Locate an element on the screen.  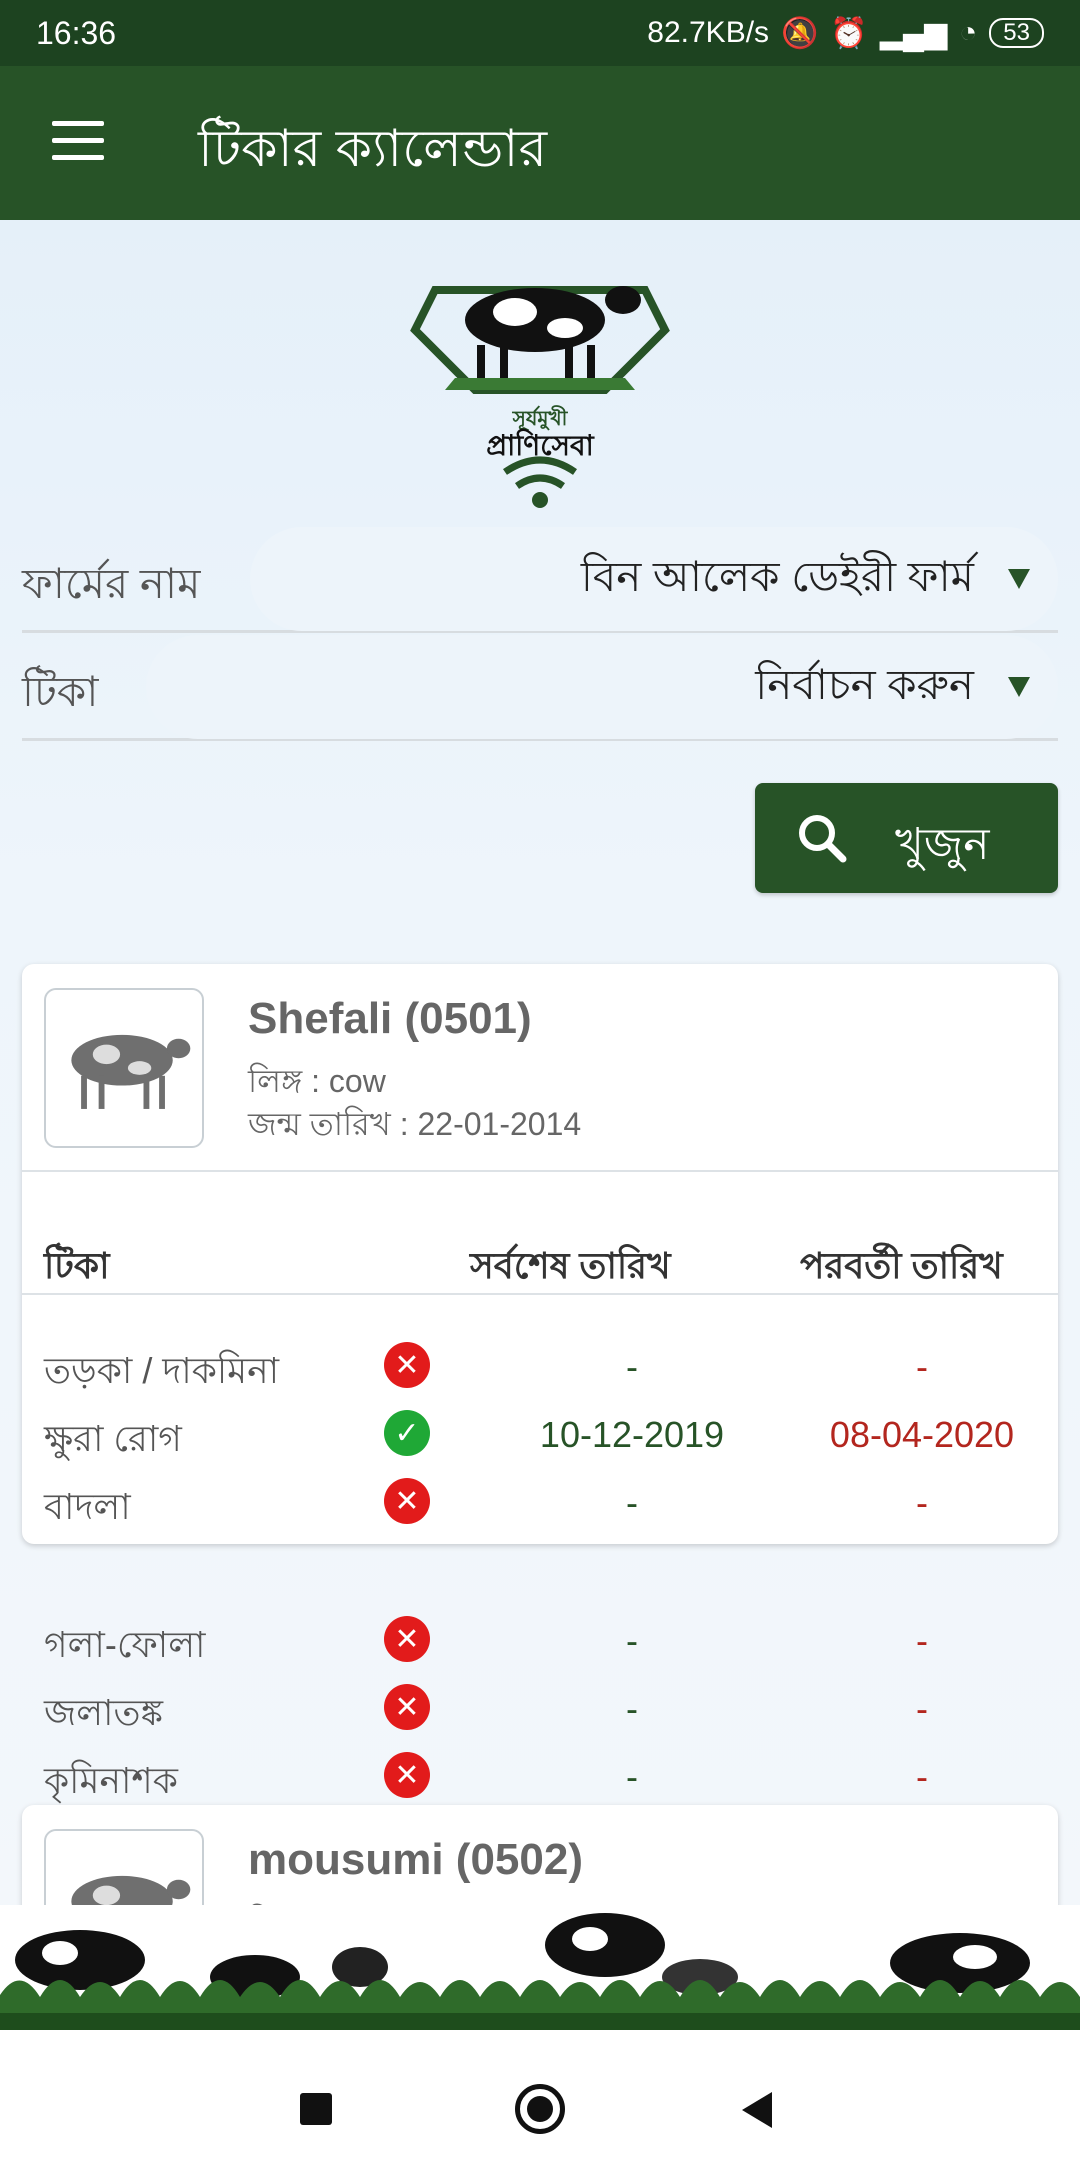
recents-button is located at coordinates (316, 2109).